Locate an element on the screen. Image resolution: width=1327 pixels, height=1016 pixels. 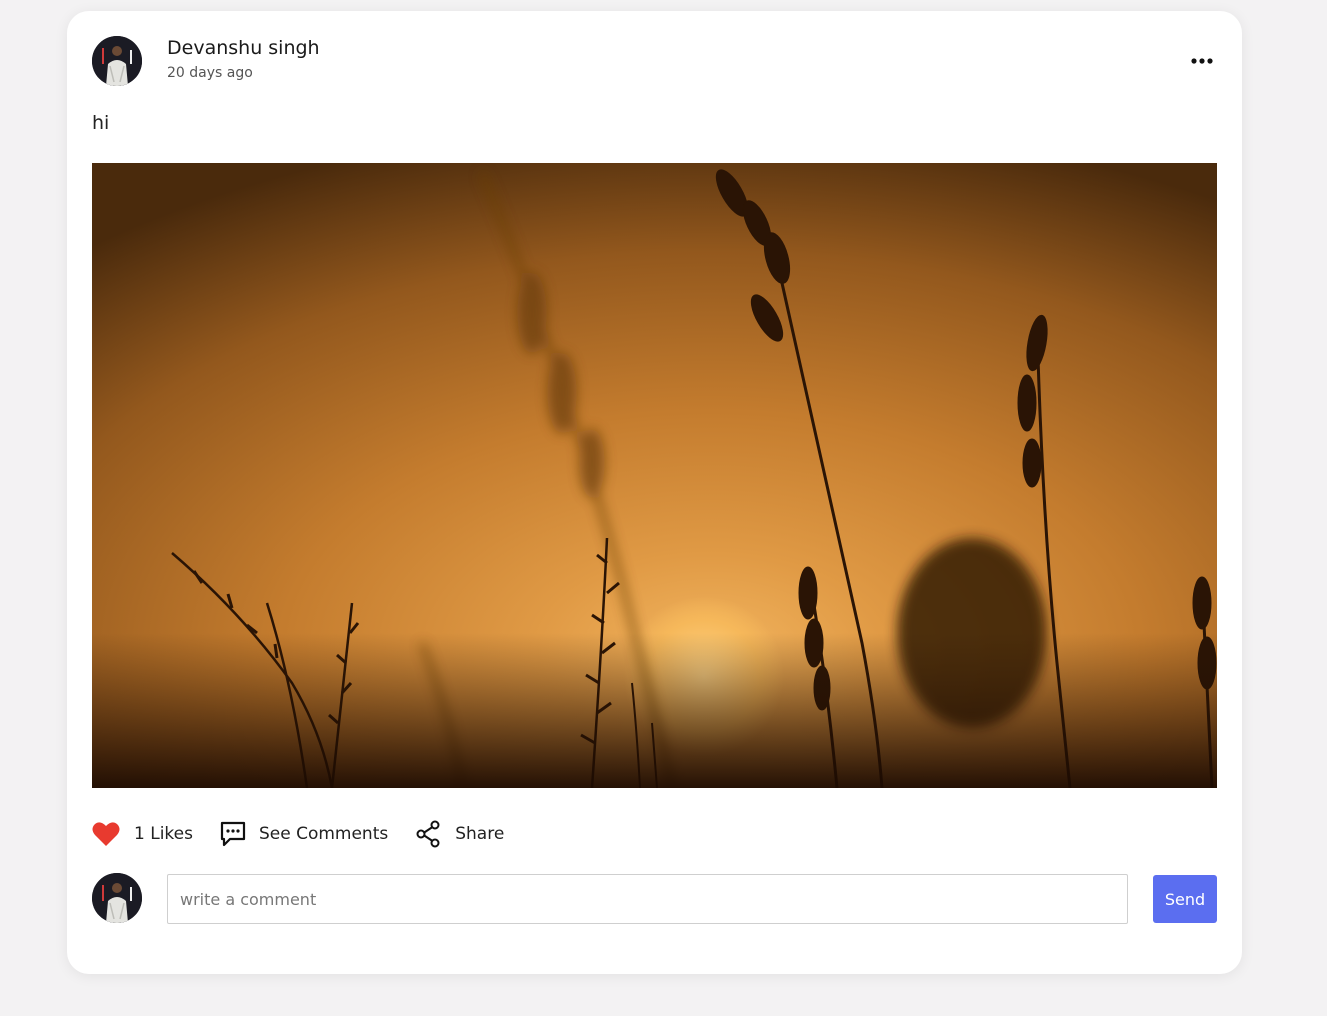
post-actions: 1 Likes See Comments Share is located at coordinates (298, 834).